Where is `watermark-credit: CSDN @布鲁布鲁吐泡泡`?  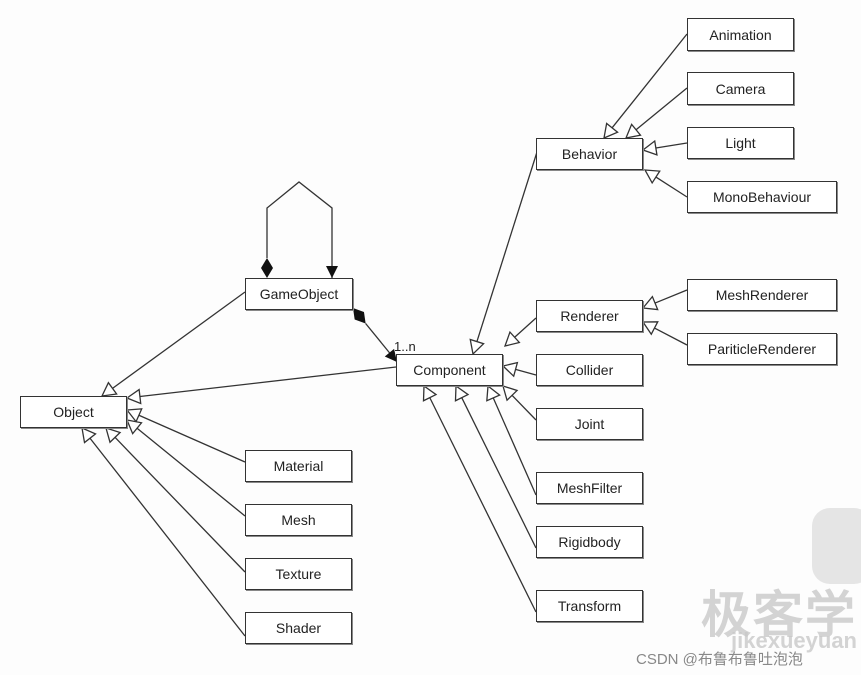 watermark-credit: CSDN @布鲁布鲁吐泡泡 is located at coordinates (719, 659).